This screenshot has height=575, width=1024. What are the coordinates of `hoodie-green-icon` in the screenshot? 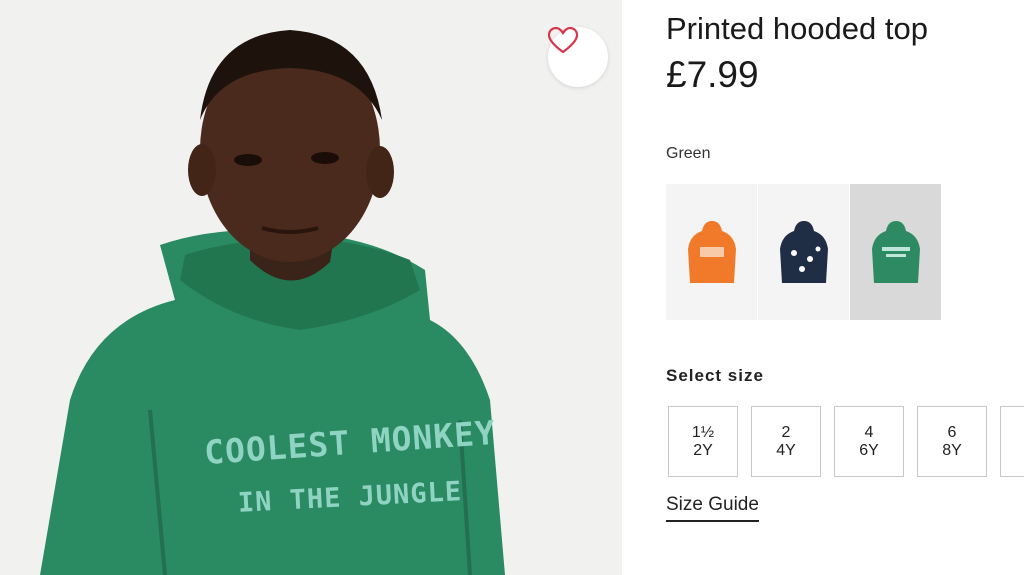 It's located at (895, 252).